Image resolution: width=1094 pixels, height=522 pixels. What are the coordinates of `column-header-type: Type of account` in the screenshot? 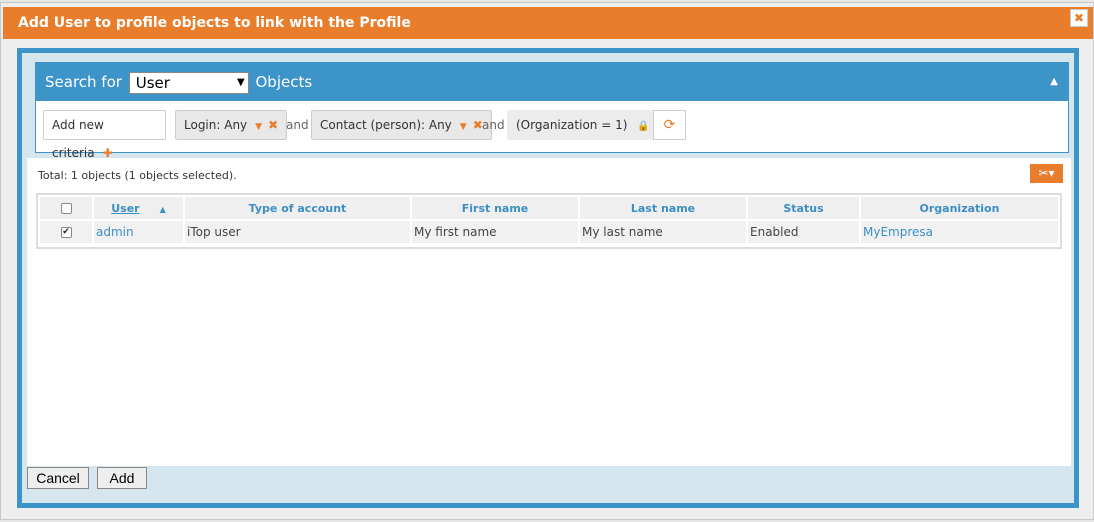 It's located at (297, 208).